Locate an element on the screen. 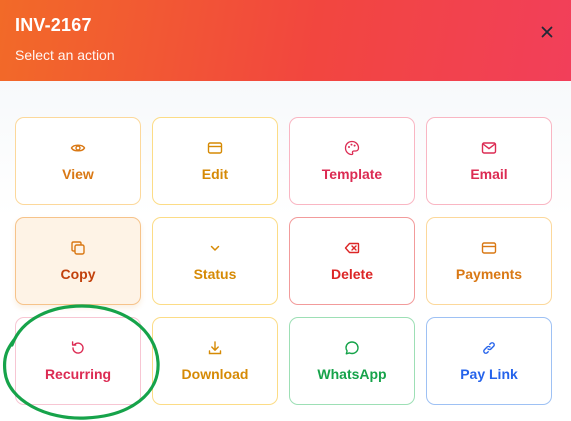  recurring-button: Recurring is located at coordinates (78, 361).